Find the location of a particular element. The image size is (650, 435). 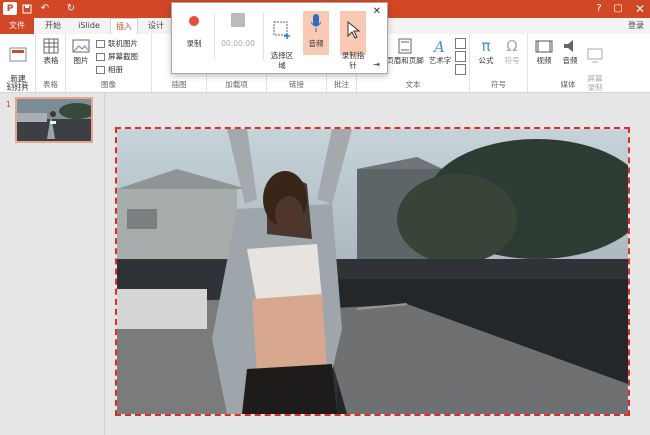

header-footer-button: 页眉和页脚 is located at coordinates (405, 51).